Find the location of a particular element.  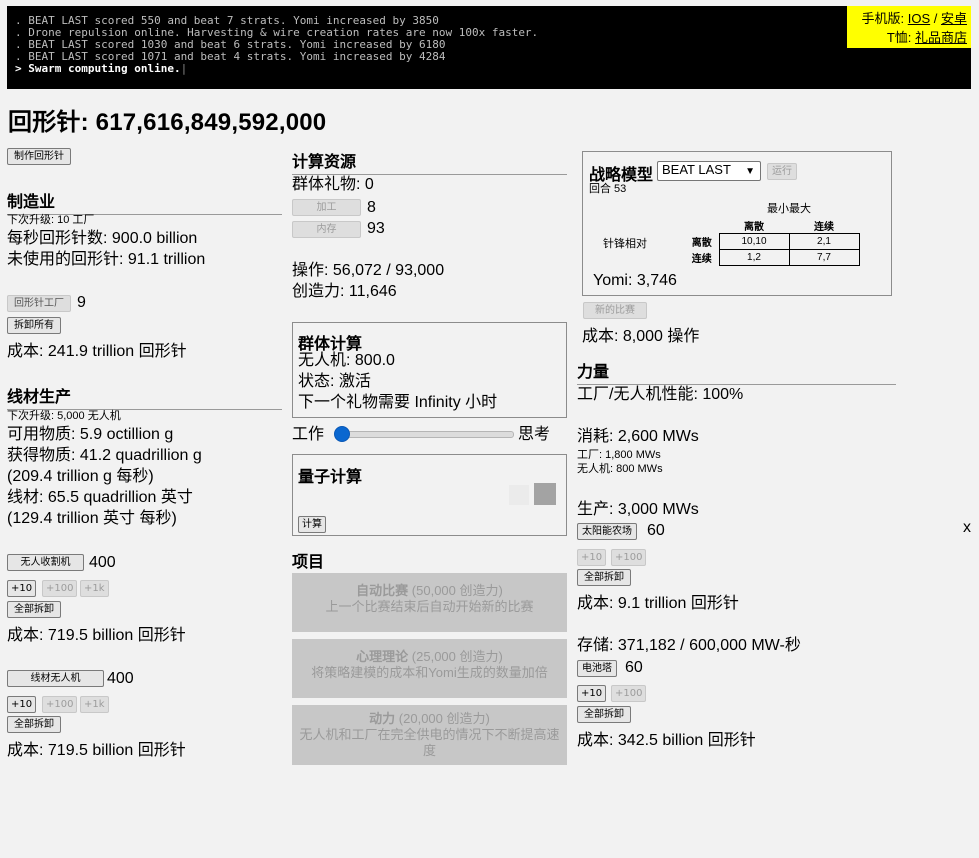

wire-rate: (129.4 trillion 英寸 每秒) is located at coordinates (92, 518).